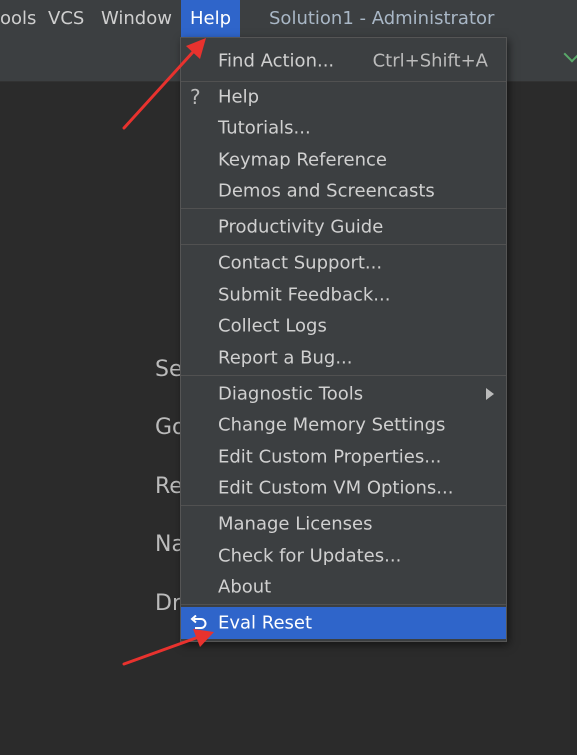 This screenshot has width=577, height=755. What do you see at coordinates (168, 647) in the screenshot?
I see `annotation-arrow-to-eval-reset` at bounding box center [168, 647].